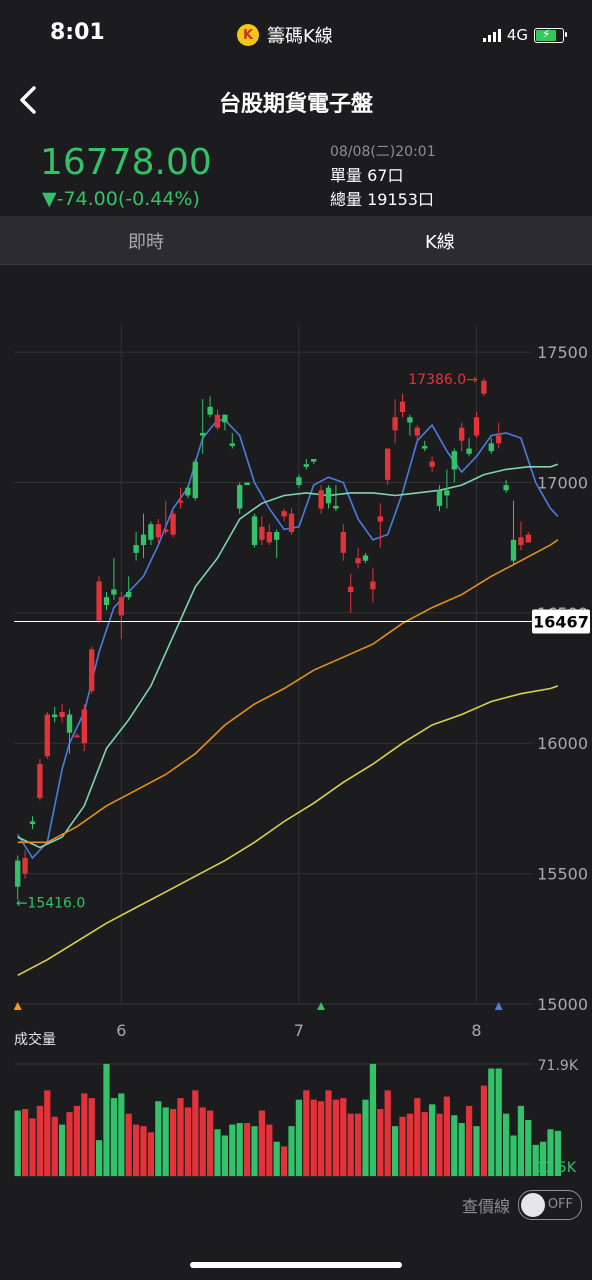 Image resolution: width=592 pixels, height=1280 pixels. Describe the element at coordinates (367, 175) in the screenshot. I see `single-volume: 單量 67口` at that location.